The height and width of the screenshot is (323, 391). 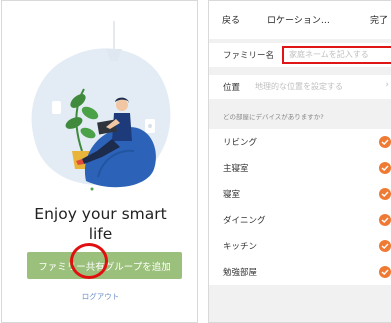 I want to click on nav-bar: 戻る ロケーション… 完了, so click(x=300, y=20).